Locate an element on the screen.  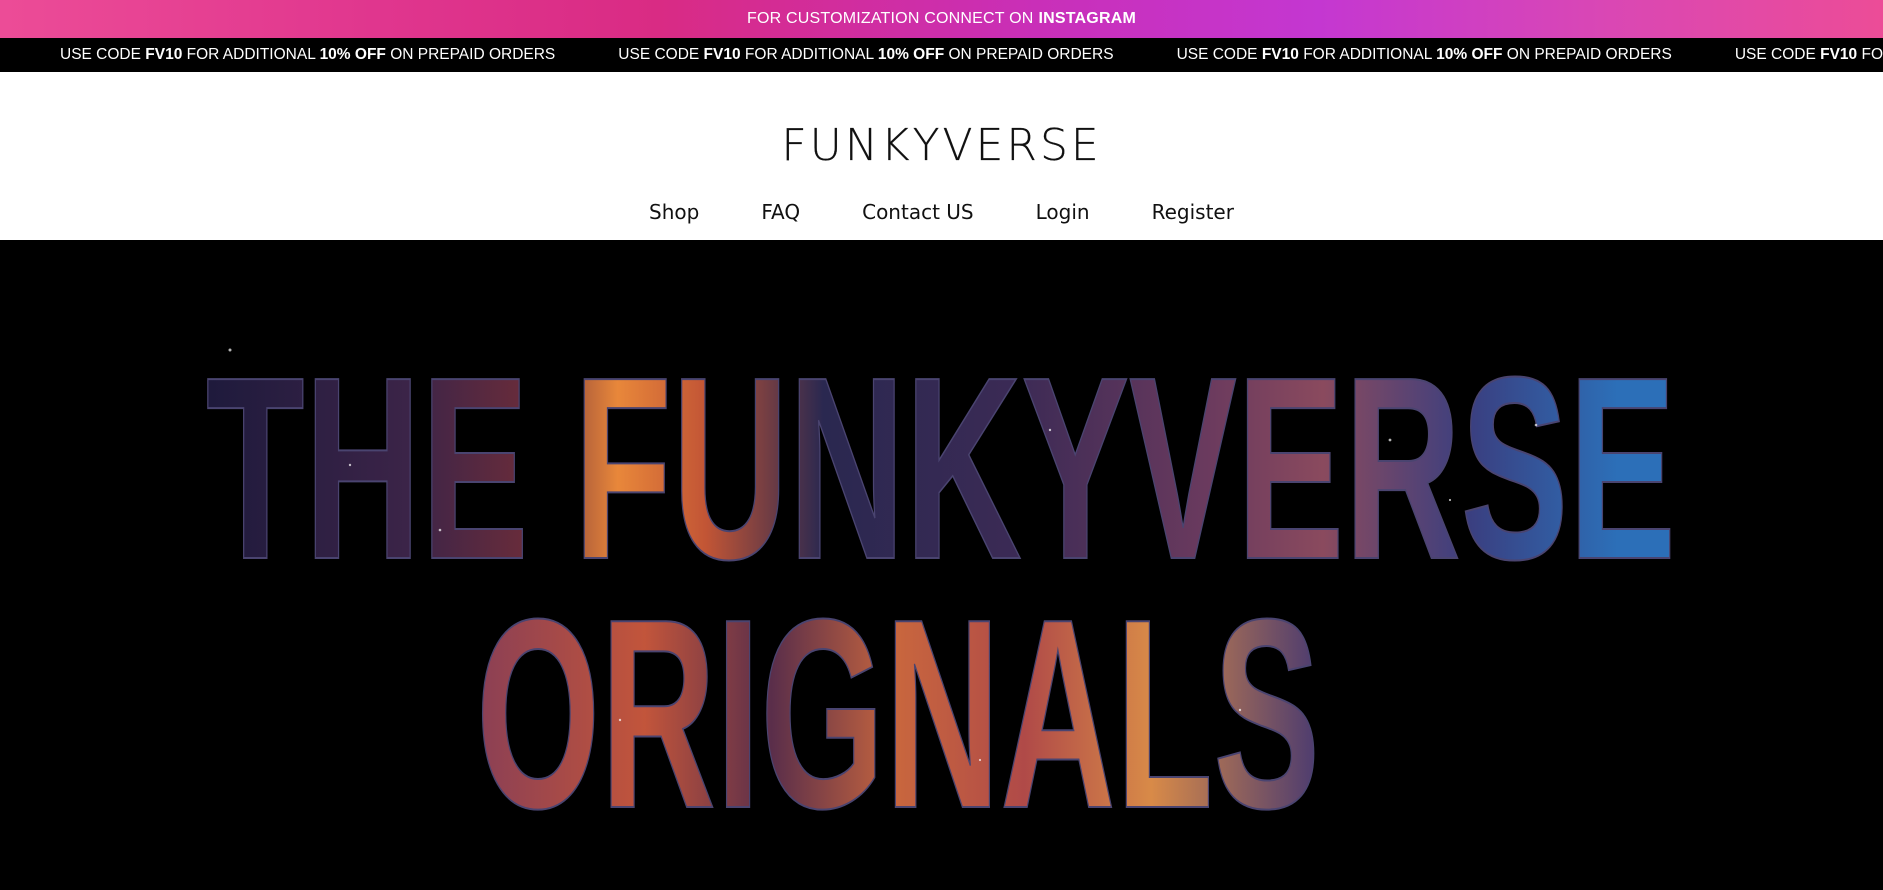
instagram-link: INSTAGRAM is located at coordinates (1088, 19).